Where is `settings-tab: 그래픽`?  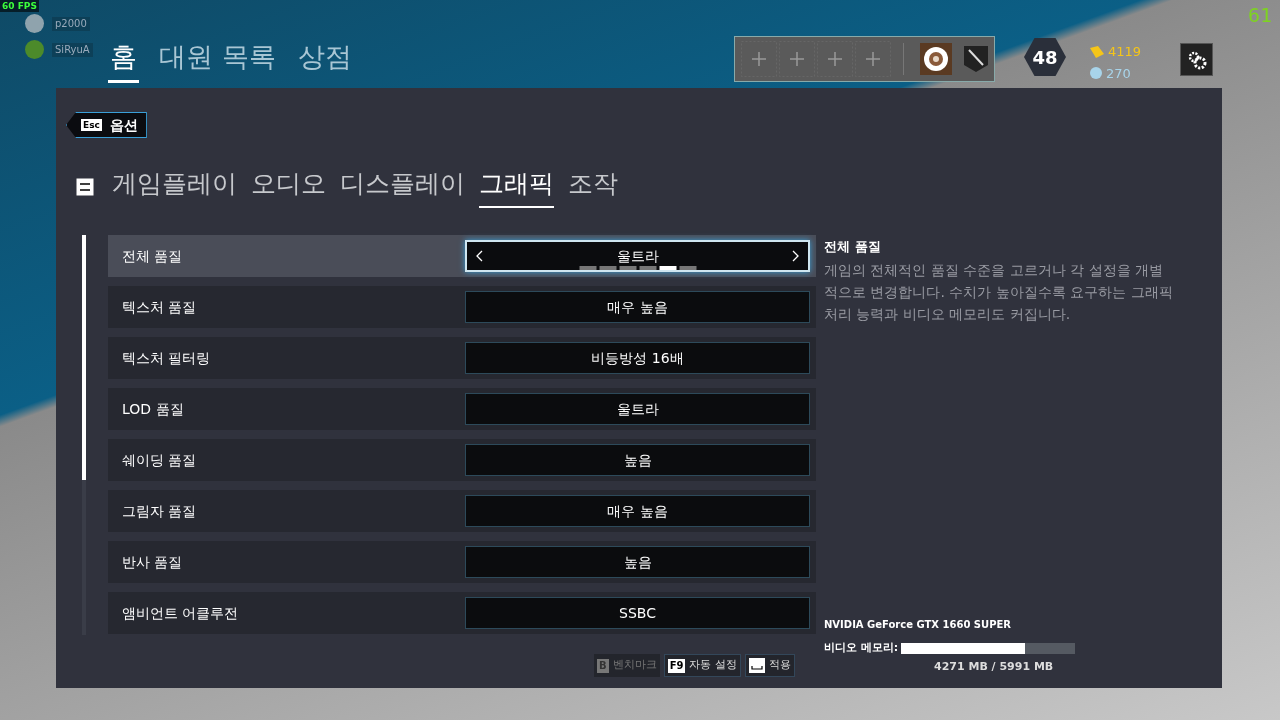 settings-tab: 그래픽 is located at coordinates (516, 187).